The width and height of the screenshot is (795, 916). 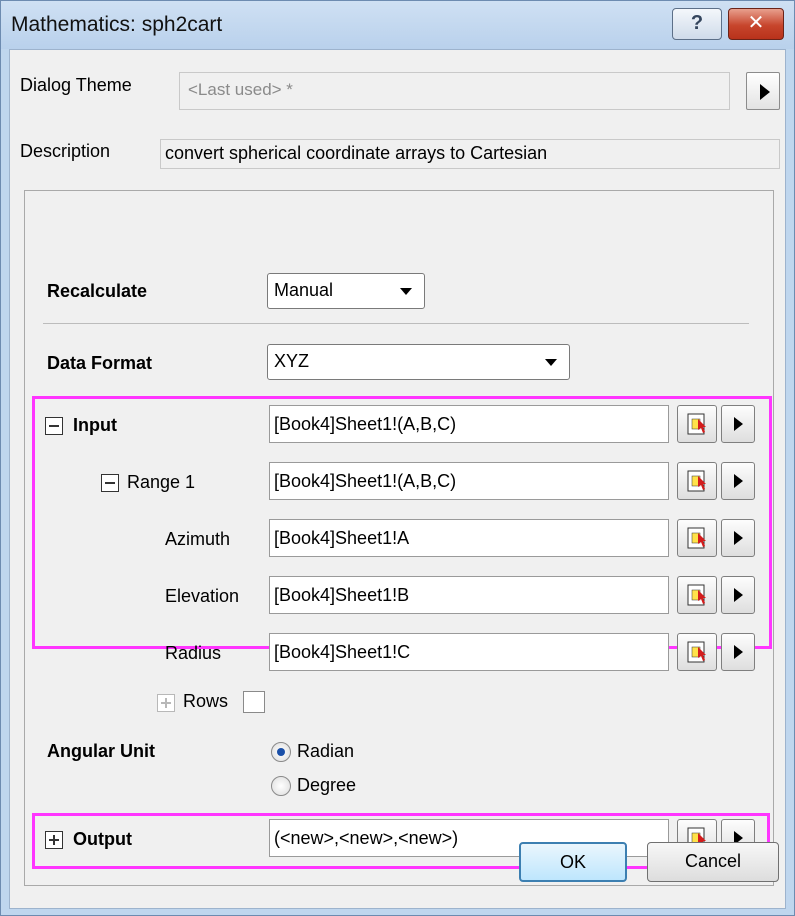 What do you see at coordinates (166, 703) in the screenshot?
I see `expand-rows-icon` at bounding box center [166, 703].